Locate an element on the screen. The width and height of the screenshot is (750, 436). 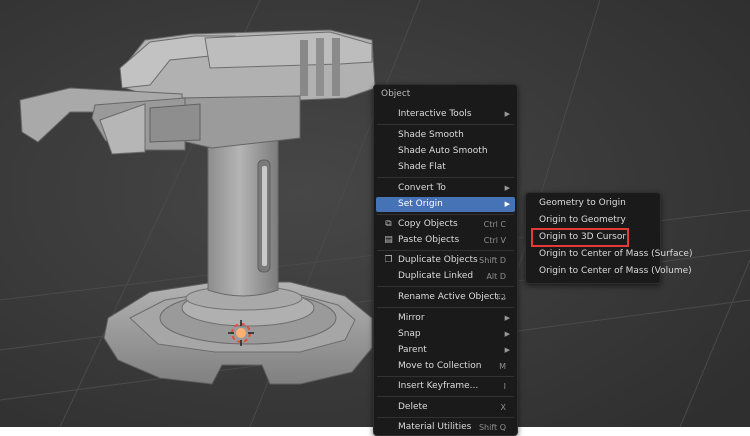
menu-item-label: Convert To is located at coordinates (422, 188).